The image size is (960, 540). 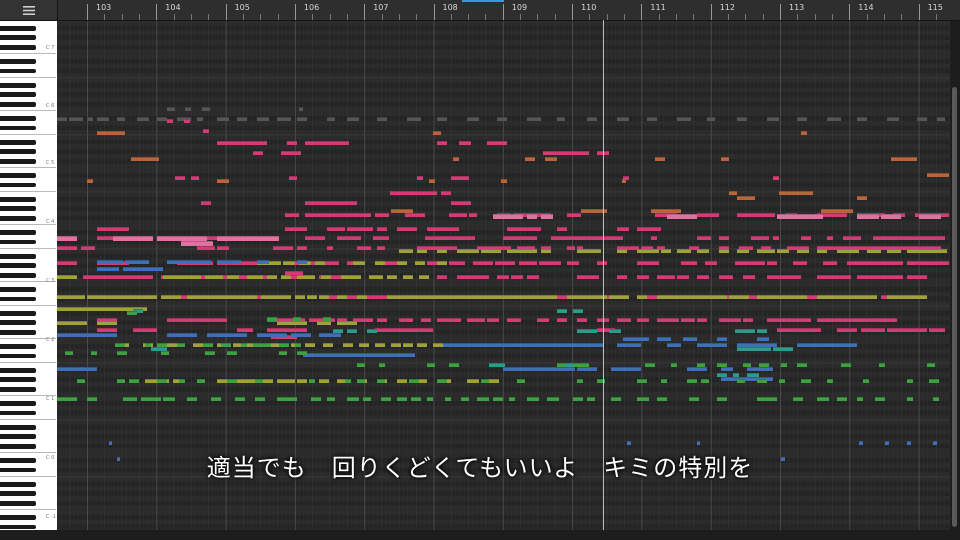 What do you see at coordinates (480, 535) in the screenshot?
I see `horizontal-scrollbar` at bounding box center [480, 535].